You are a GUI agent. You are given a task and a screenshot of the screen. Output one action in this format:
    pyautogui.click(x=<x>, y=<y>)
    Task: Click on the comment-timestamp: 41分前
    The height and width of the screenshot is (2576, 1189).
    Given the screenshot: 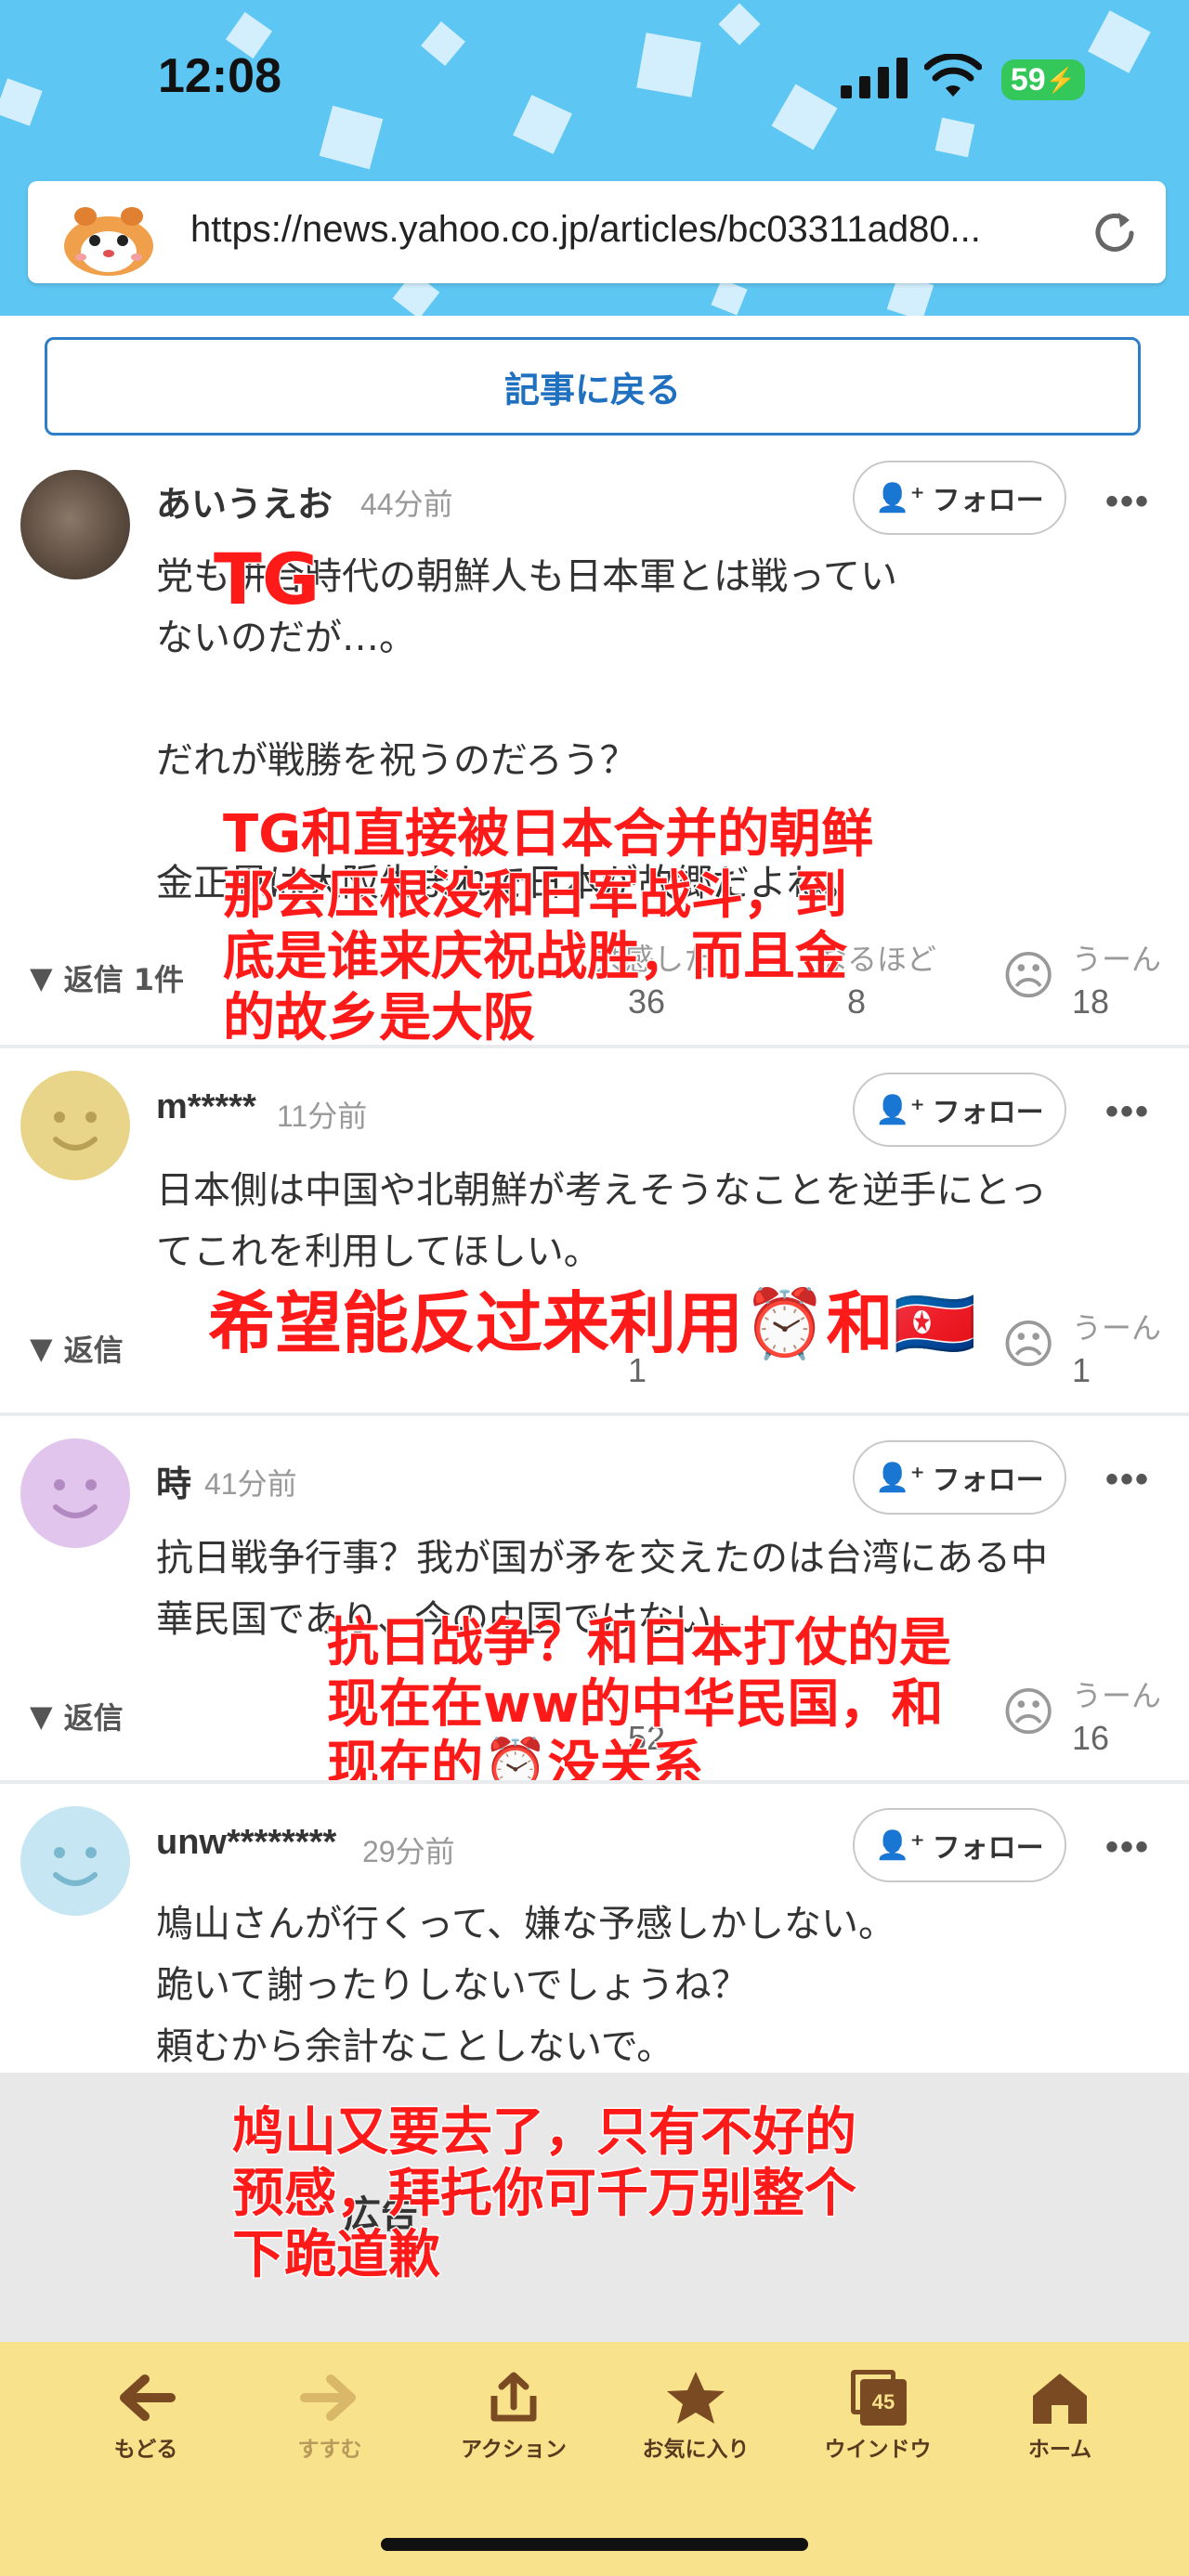 What is the action you would take?
    pyautogui.click(x=250, y=1484)
    